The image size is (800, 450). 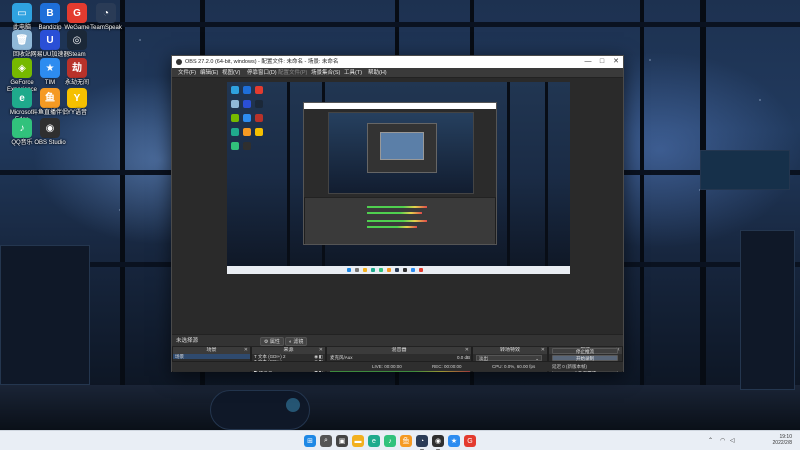 I want to click on sources-dock-title: 来源, so click(x=288, y=350).